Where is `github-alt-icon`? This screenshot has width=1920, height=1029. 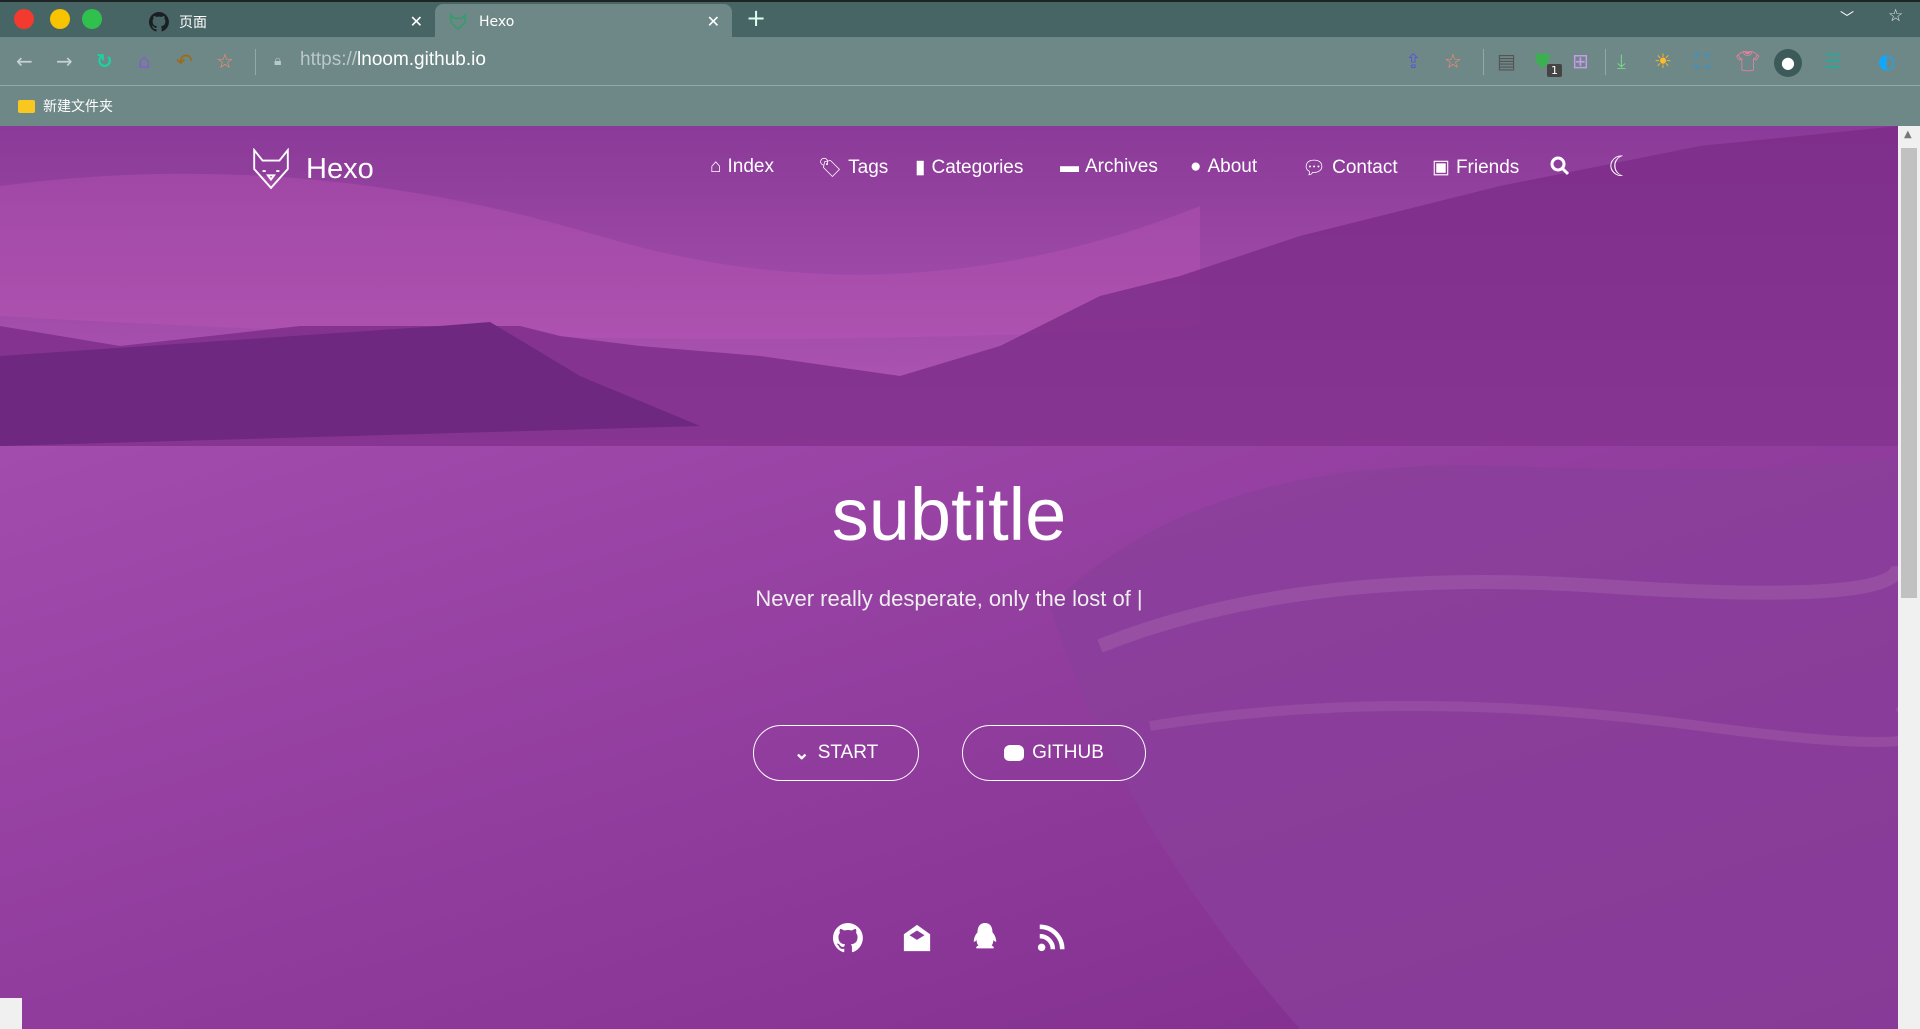
github-alt-icon is located at coordinates (1014, 753).